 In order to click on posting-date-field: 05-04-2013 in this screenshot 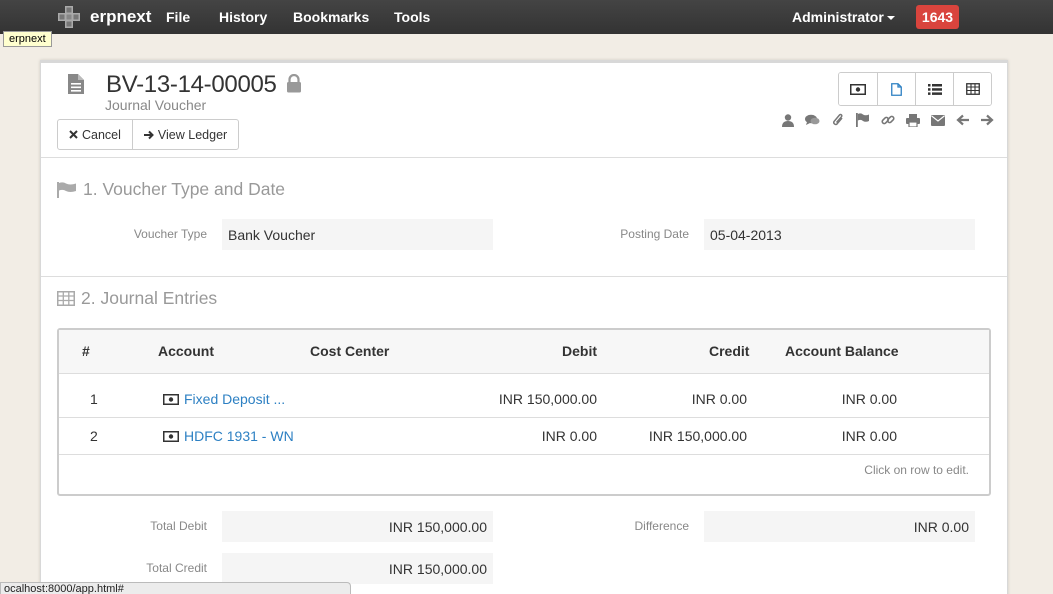, I will do `click(839, 234)`.